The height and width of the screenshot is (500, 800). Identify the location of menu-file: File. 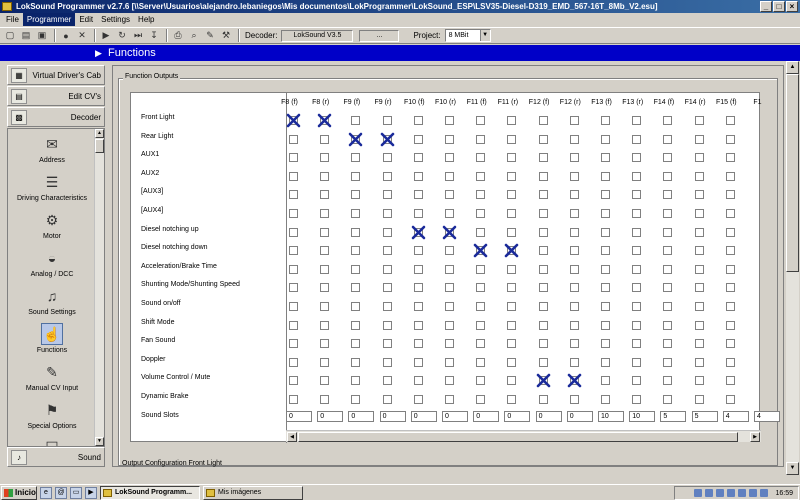
(12, 19).